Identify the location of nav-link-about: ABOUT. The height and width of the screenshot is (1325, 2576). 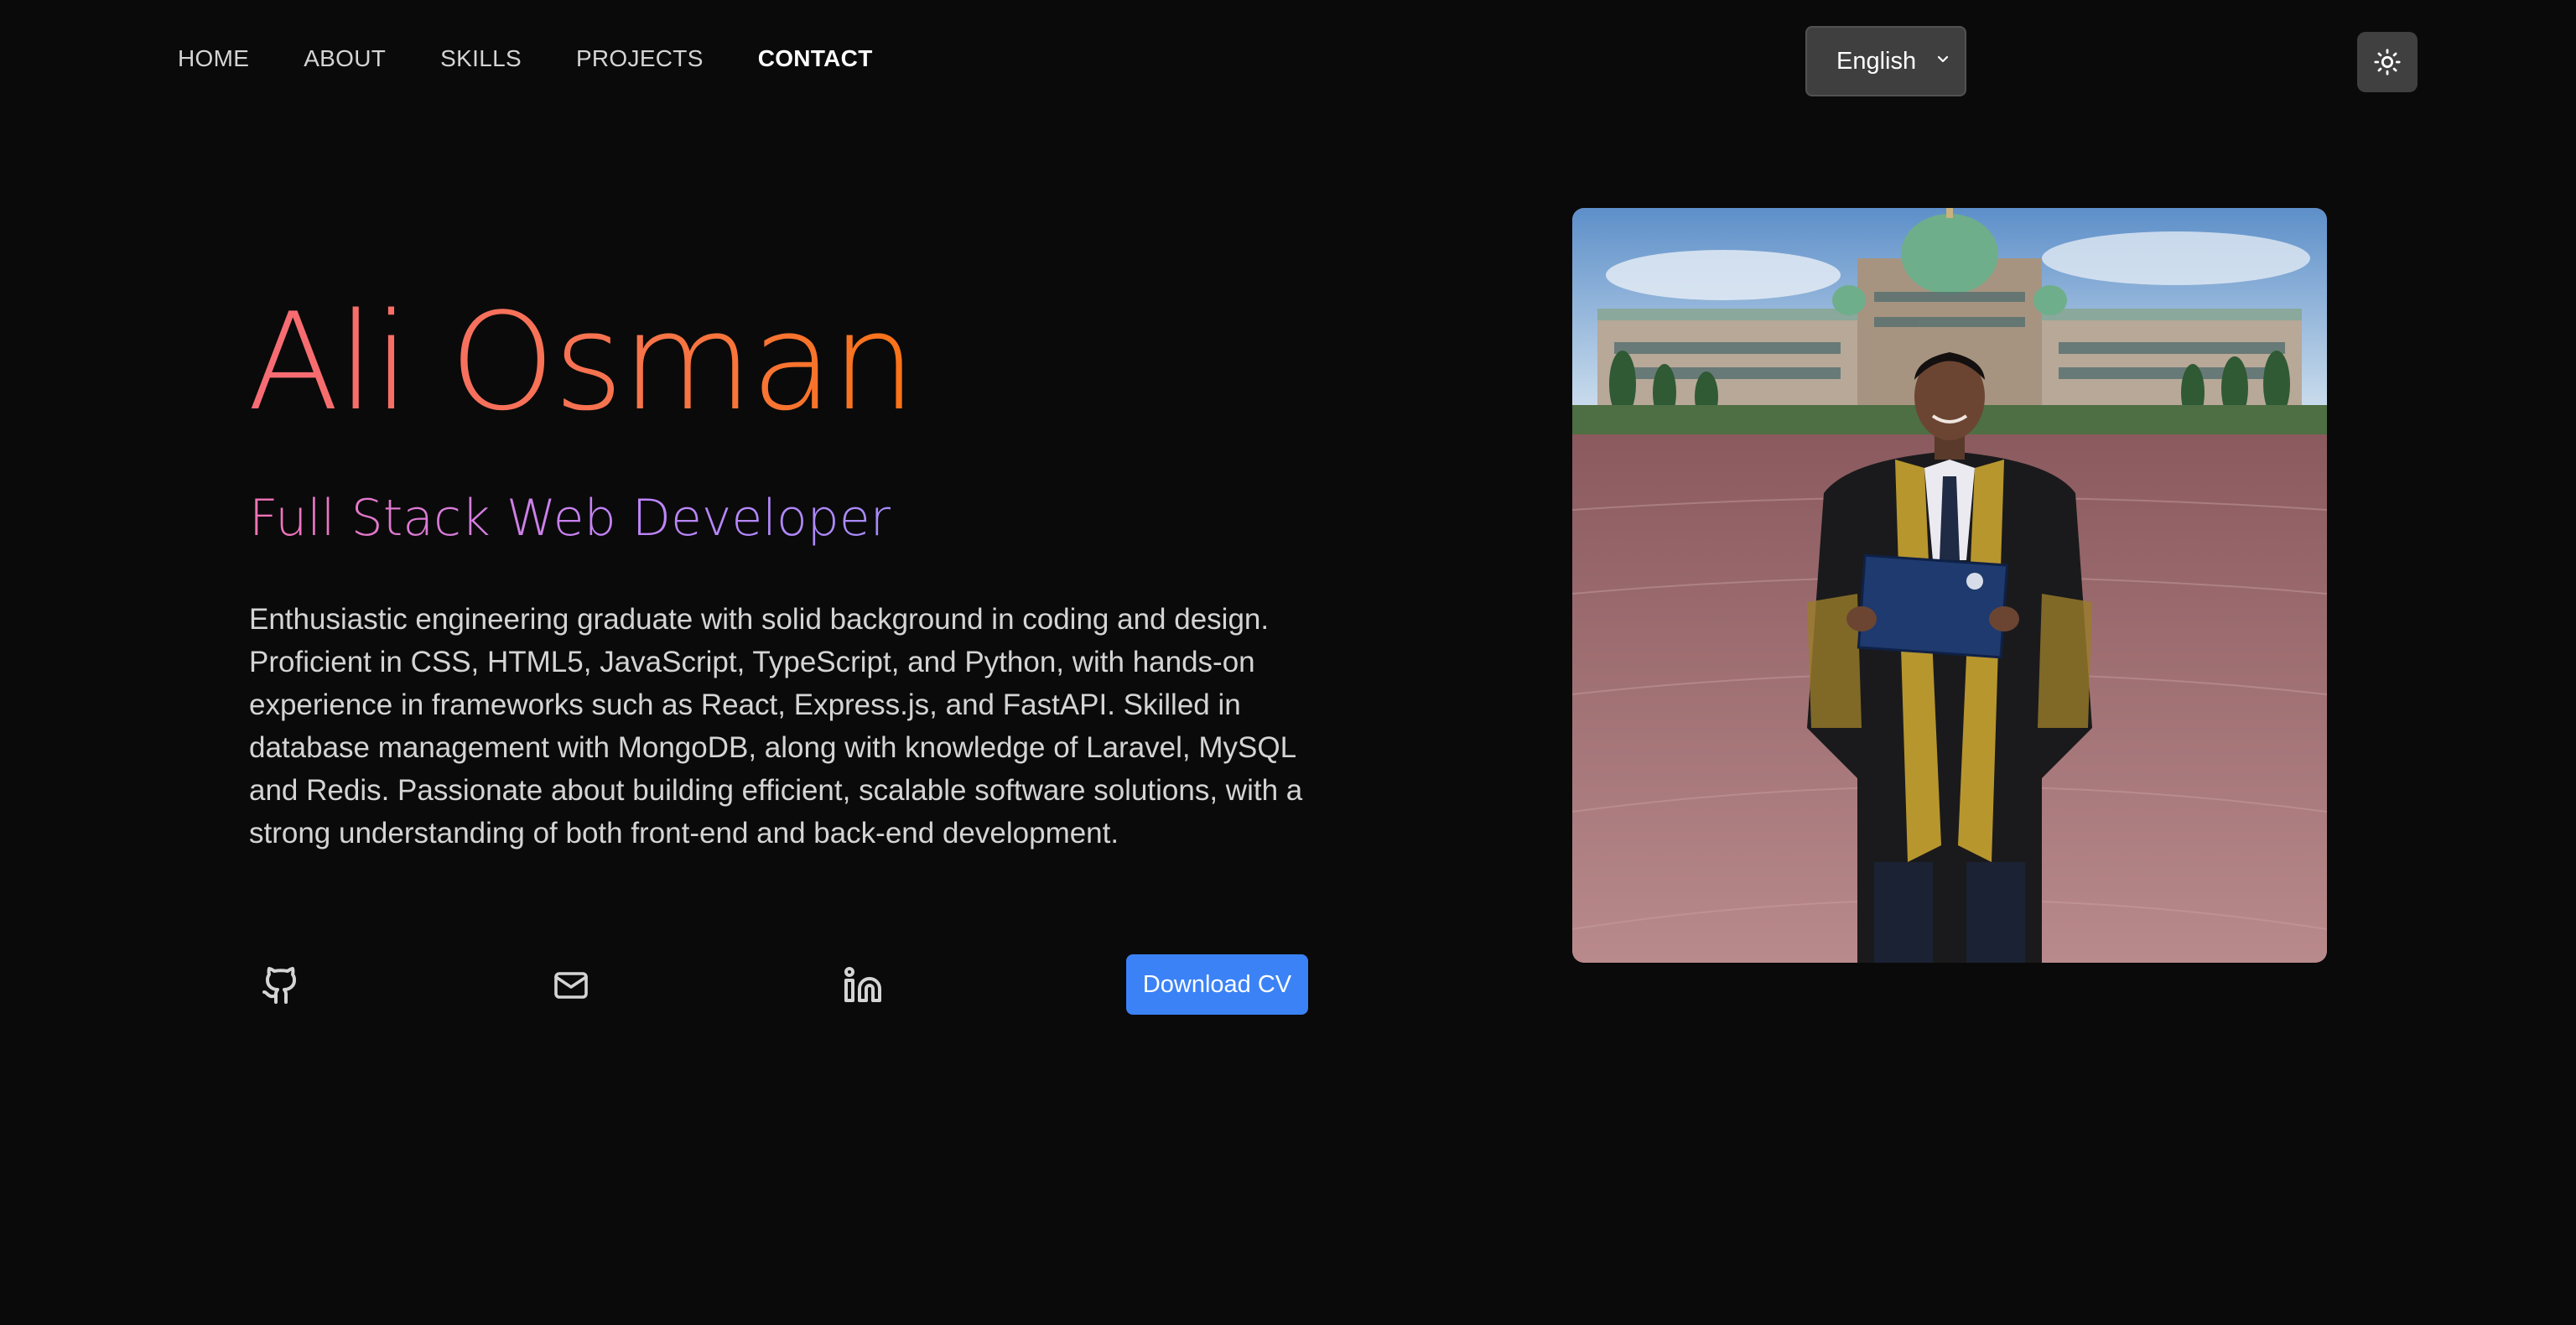
(345, 58).